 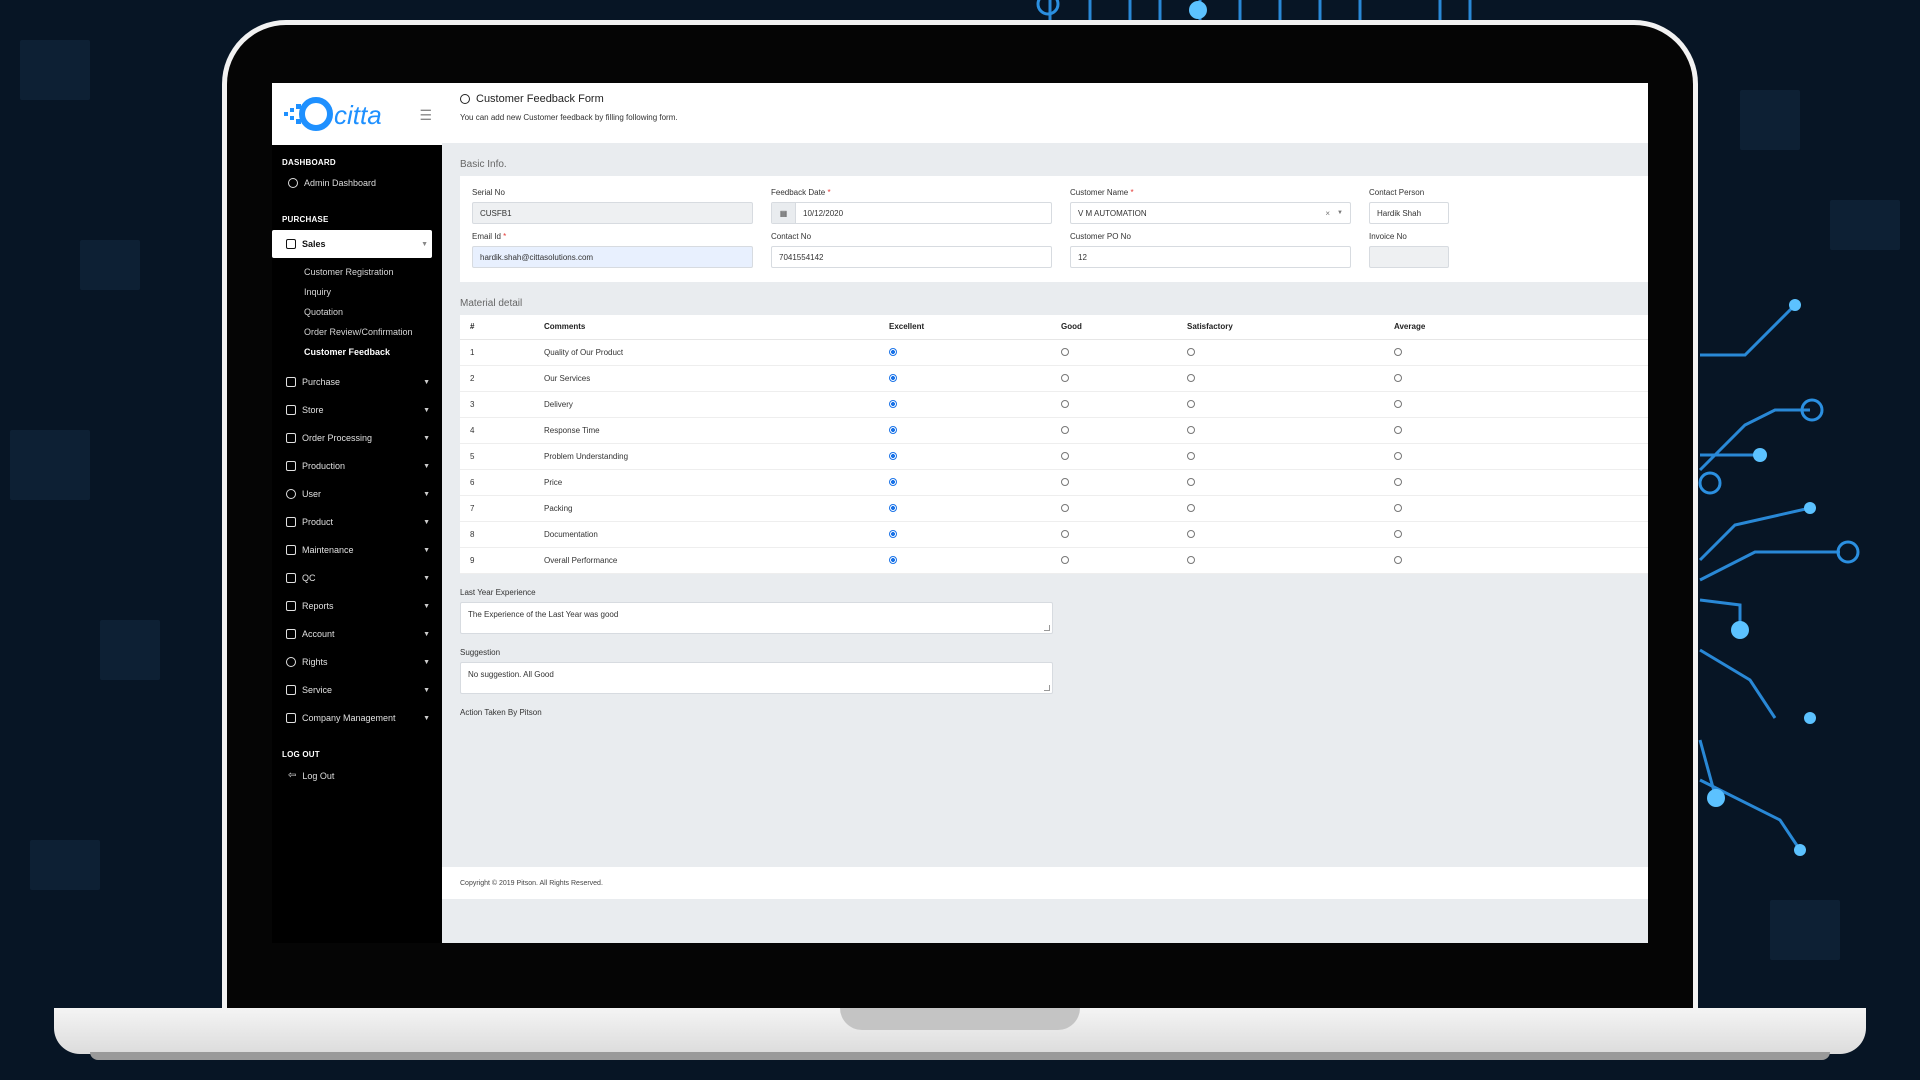 I want to click on logout-icon: ⇦, so click(x=292, y=775).